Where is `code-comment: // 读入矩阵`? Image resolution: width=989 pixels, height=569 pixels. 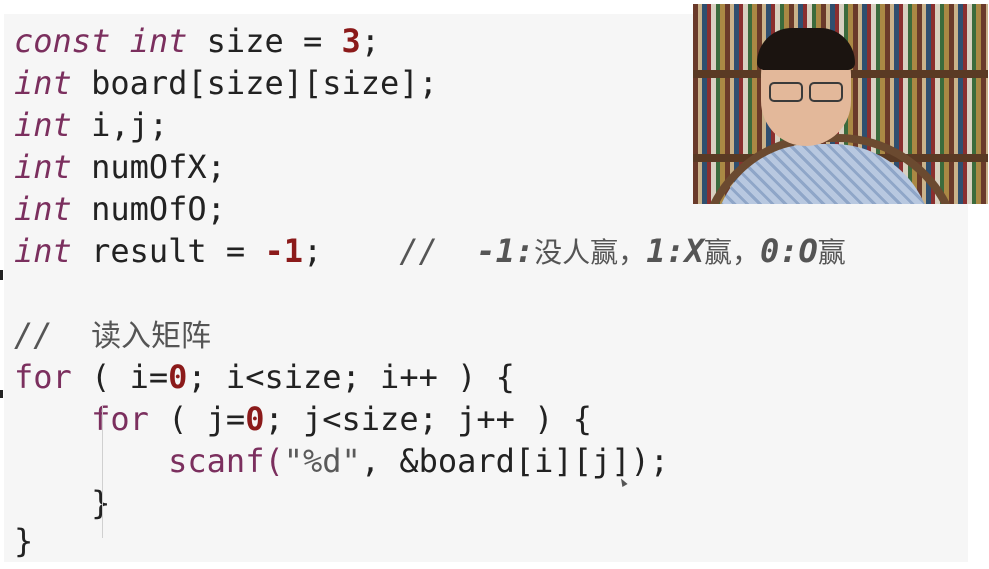 code-comment: // 读入矩阵 is located at coordinates (112, 335).